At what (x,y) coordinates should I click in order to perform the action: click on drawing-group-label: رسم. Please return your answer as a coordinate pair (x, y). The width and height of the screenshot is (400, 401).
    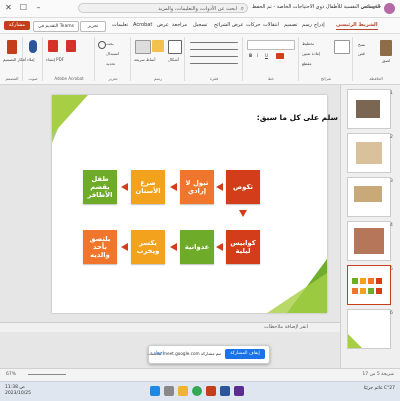
    Looking at the image, I should click on (158, 78).